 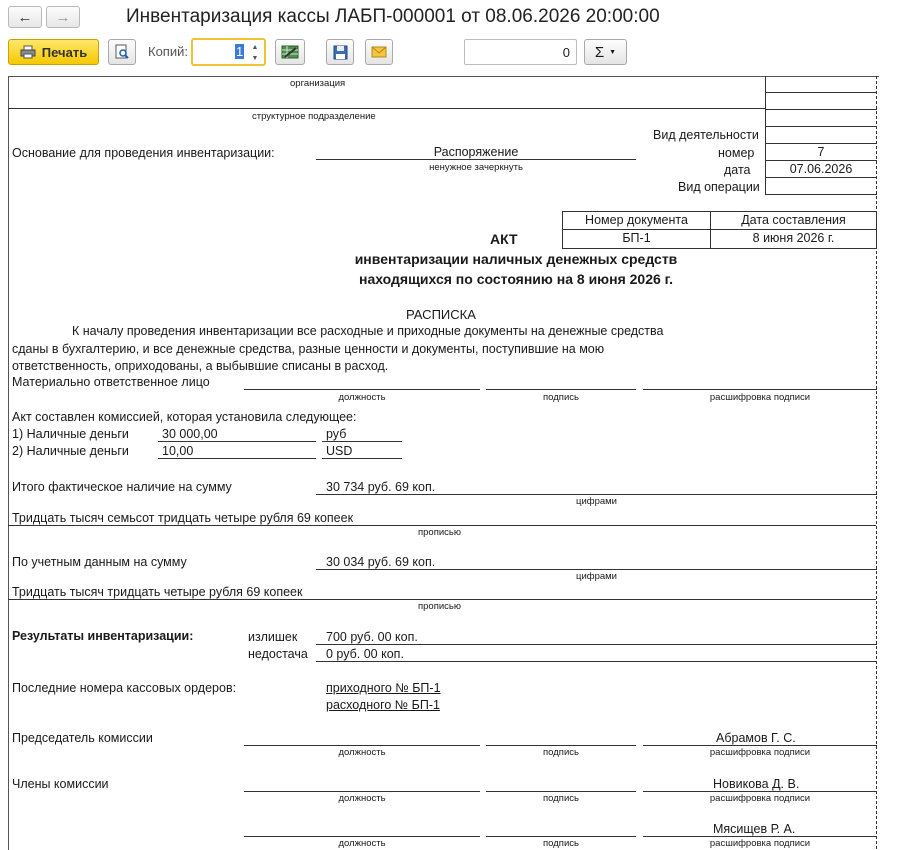 What do you see at coordinates (442, 599) in the screenshot?
I see `book-words-line` at bounding box center [442, 599].